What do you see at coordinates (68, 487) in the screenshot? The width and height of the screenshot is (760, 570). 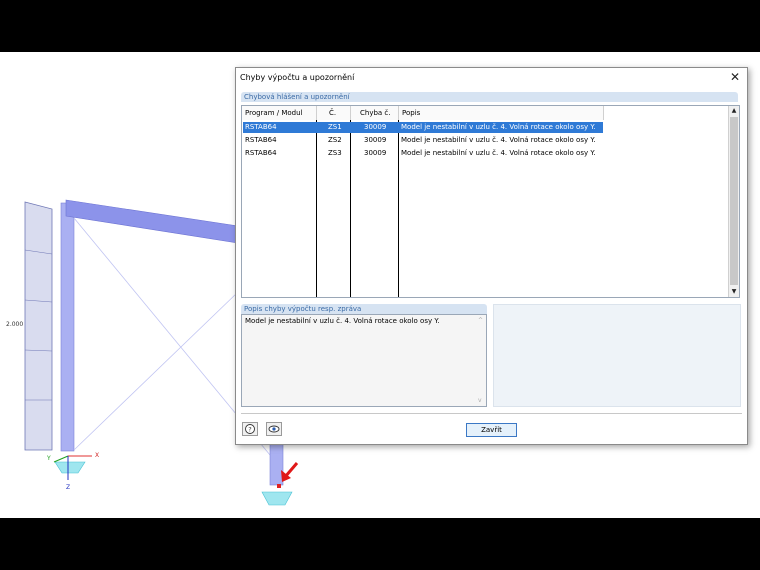 I see `z-axis-label: Z` at bounding box center [68, 487].